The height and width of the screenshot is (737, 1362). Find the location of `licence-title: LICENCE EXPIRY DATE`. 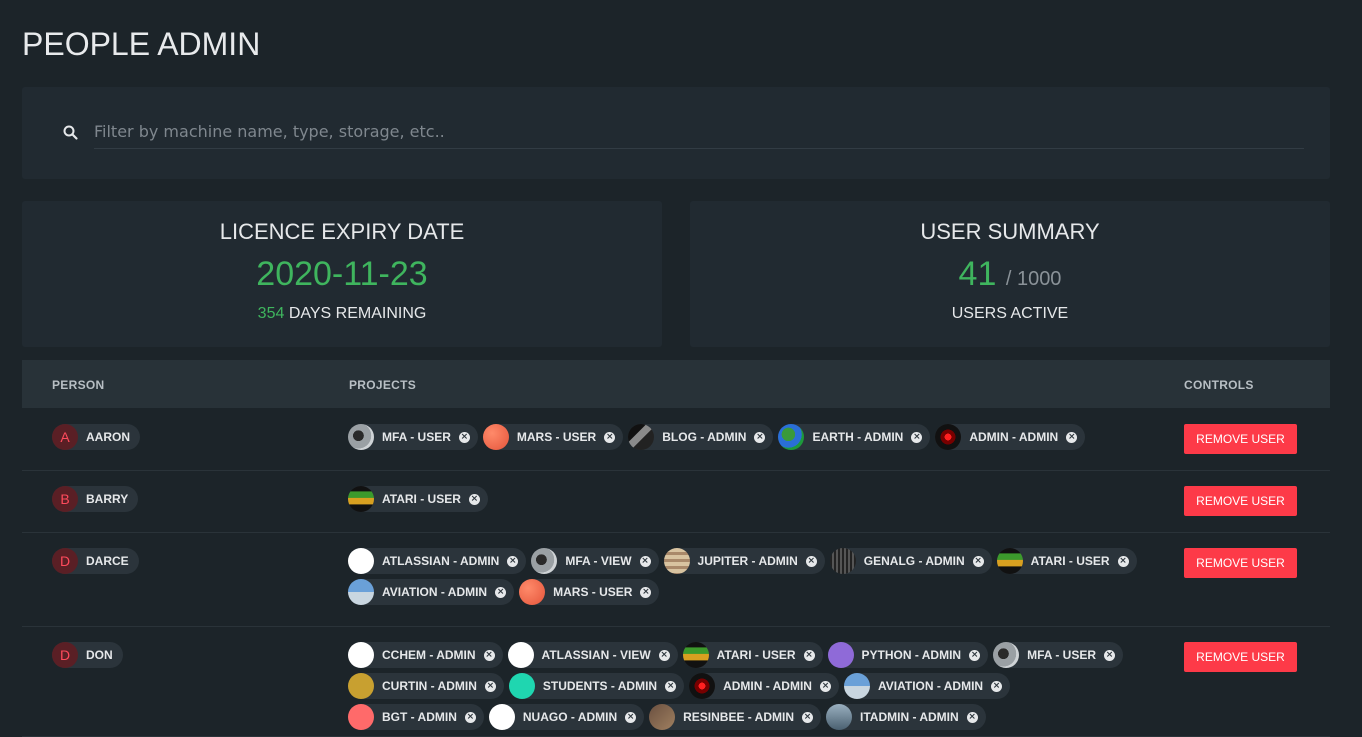

licence-title: LICENCE EXPIRY DATE is located at coordinates (342, 231).